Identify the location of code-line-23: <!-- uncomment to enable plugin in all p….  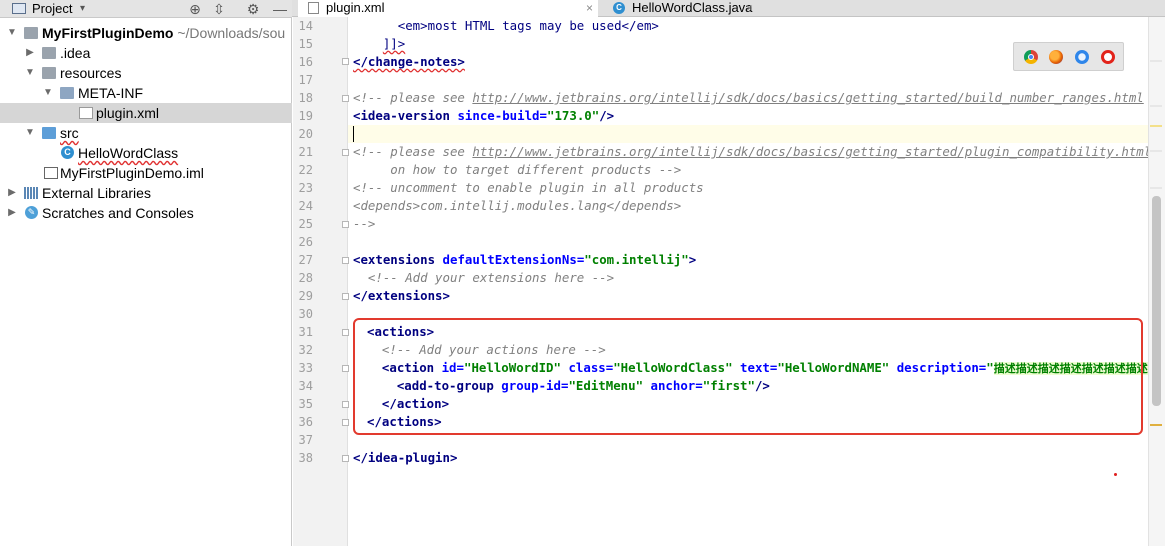
(528, 187).